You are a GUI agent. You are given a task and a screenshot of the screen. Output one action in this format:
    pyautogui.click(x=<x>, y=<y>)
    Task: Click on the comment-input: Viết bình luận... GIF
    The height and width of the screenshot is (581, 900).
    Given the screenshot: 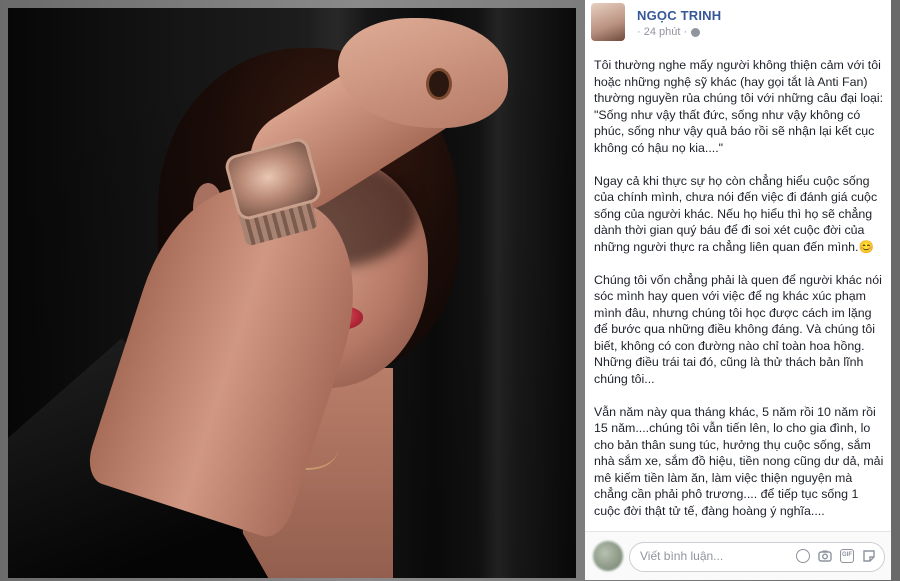 What is the action you would take?
    pyautogui.click(x=757, y=557)
    